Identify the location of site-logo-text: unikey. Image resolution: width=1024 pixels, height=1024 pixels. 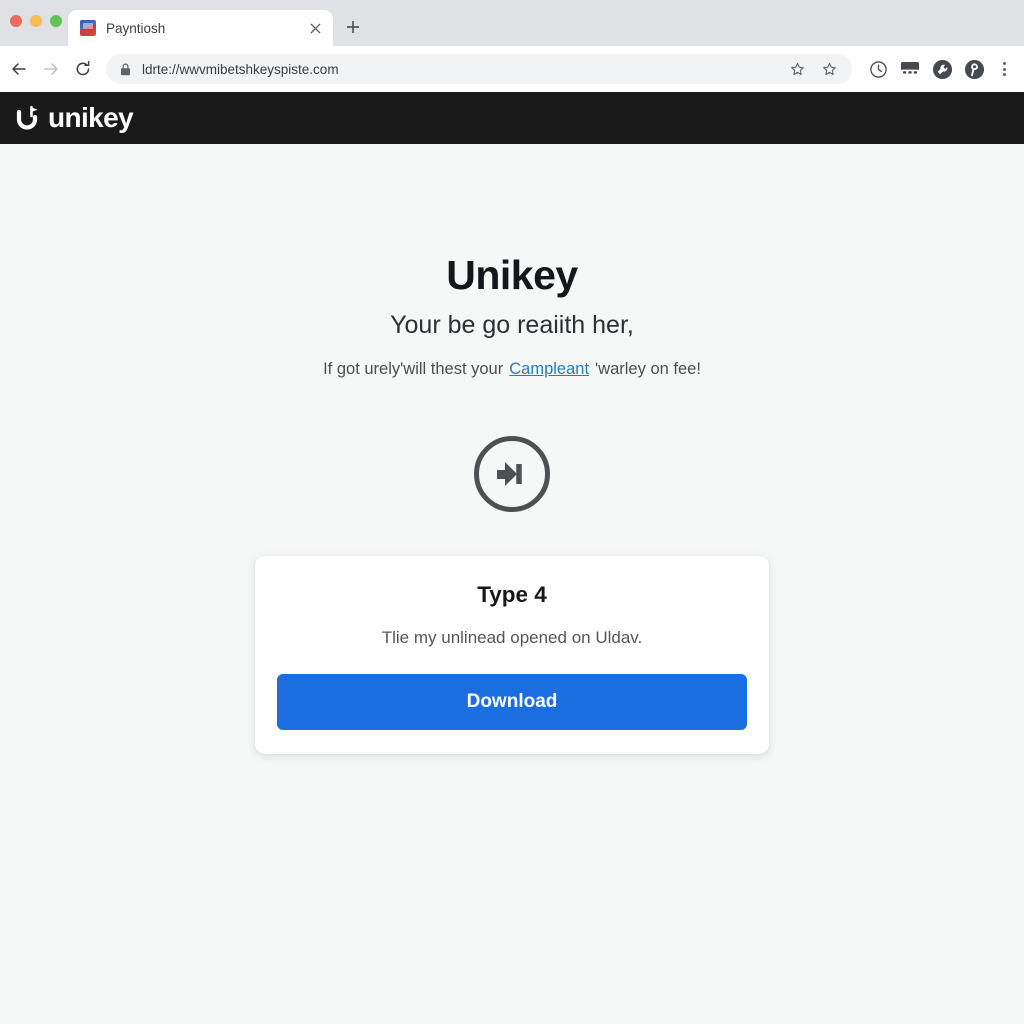
(91, 117).